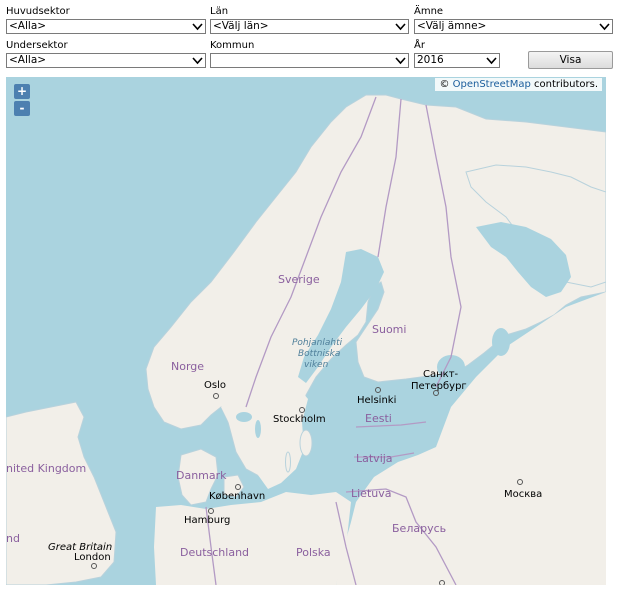 The width and height of the screenshot is (618, 592). What do you see at coordinates (22, 108) in the screenshot?
I see `zoom-out-button: -` at bounding box center [22, 108].